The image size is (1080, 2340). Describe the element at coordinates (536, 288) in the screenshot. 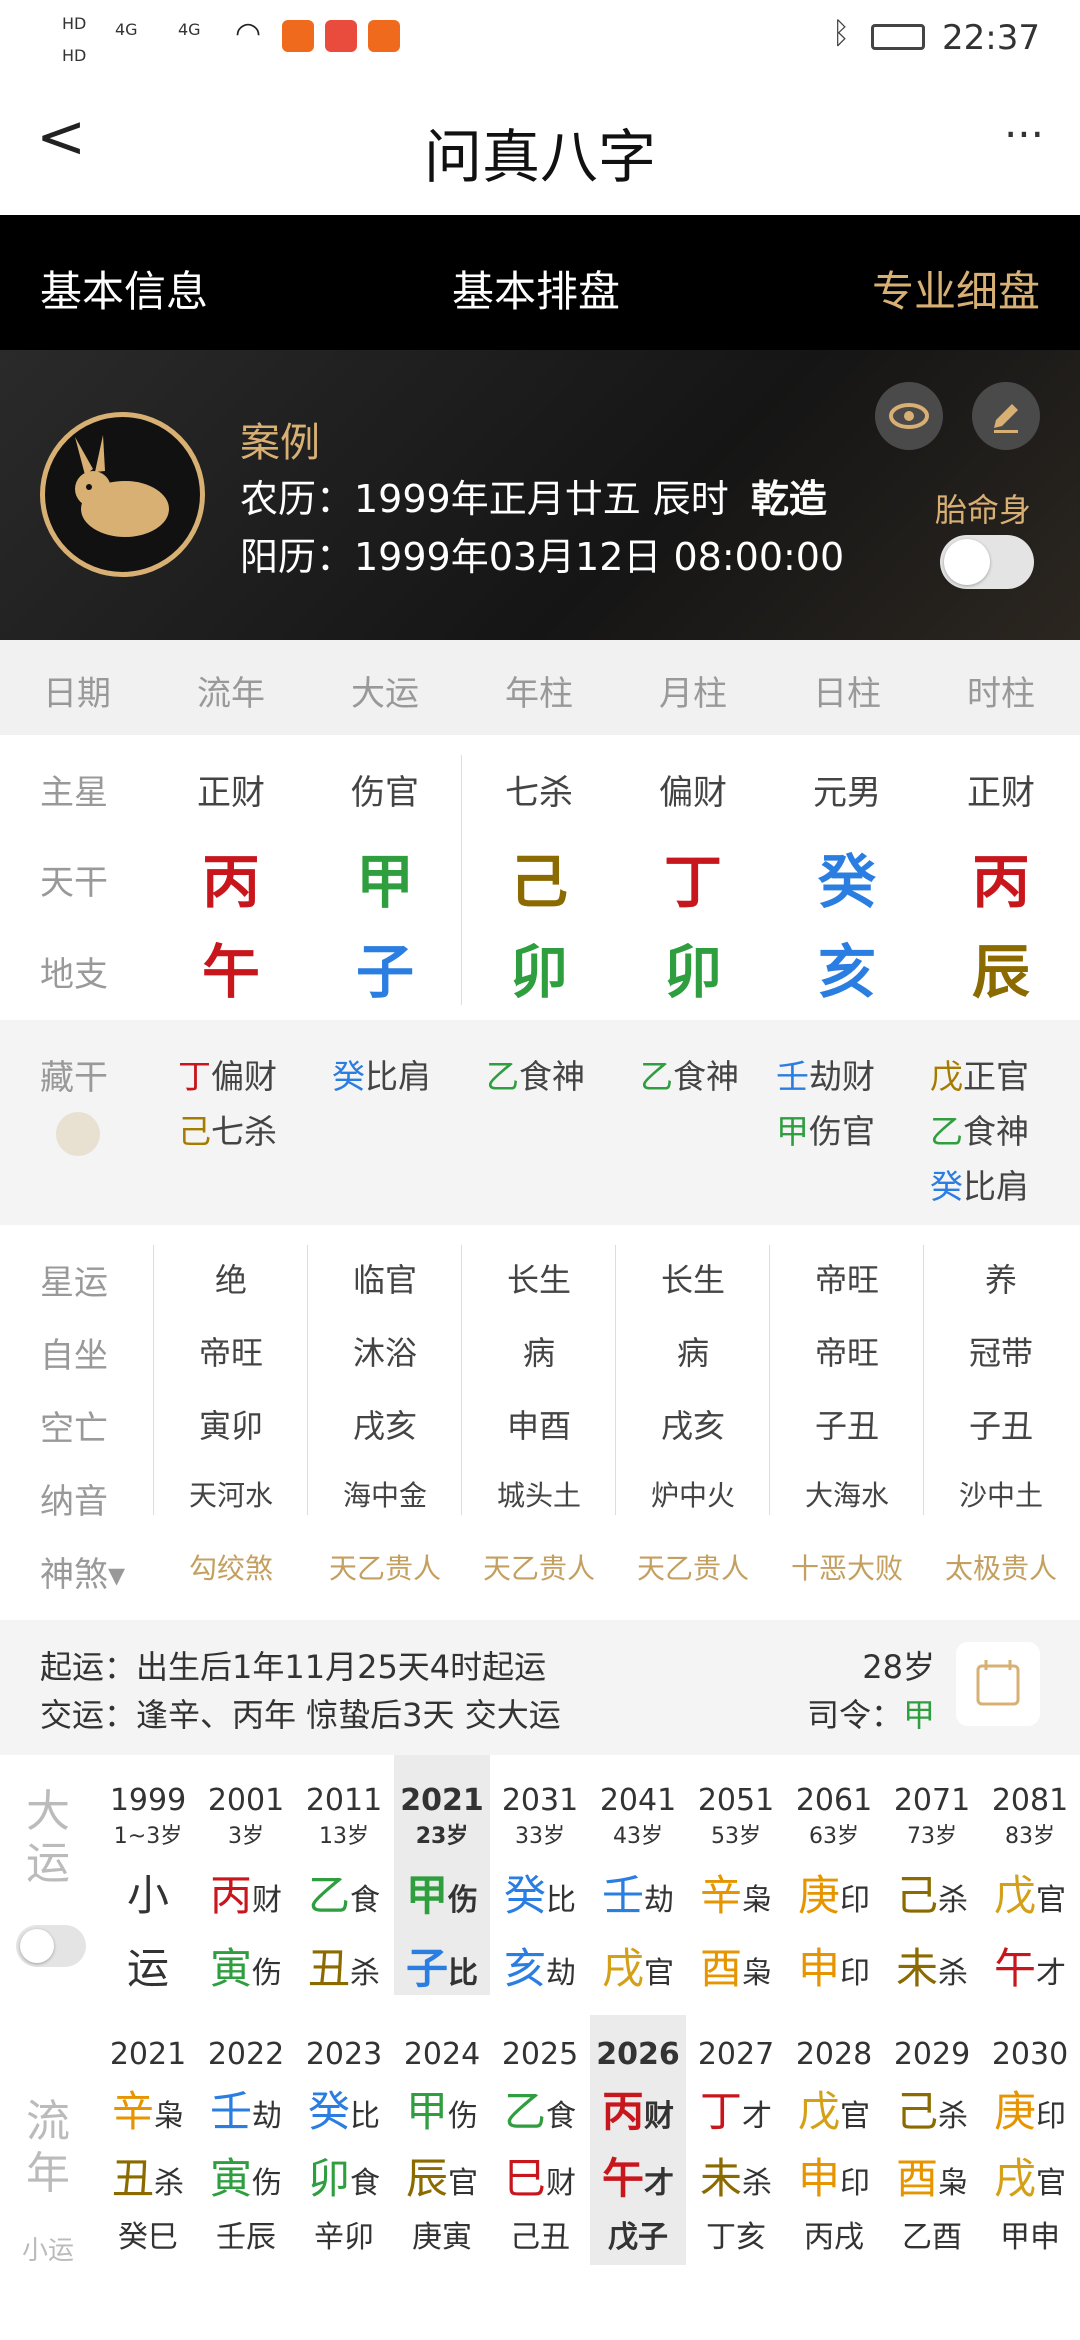

I see `tab-basic-chart: 基本排盘` at that location.